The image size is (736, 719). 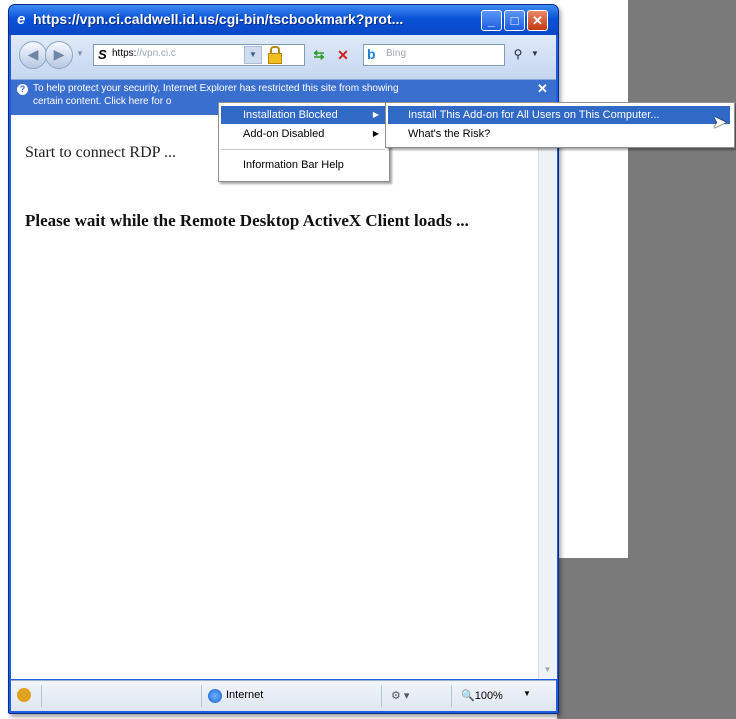 I want to click on site-icon: S, so click(x=102, y=54).